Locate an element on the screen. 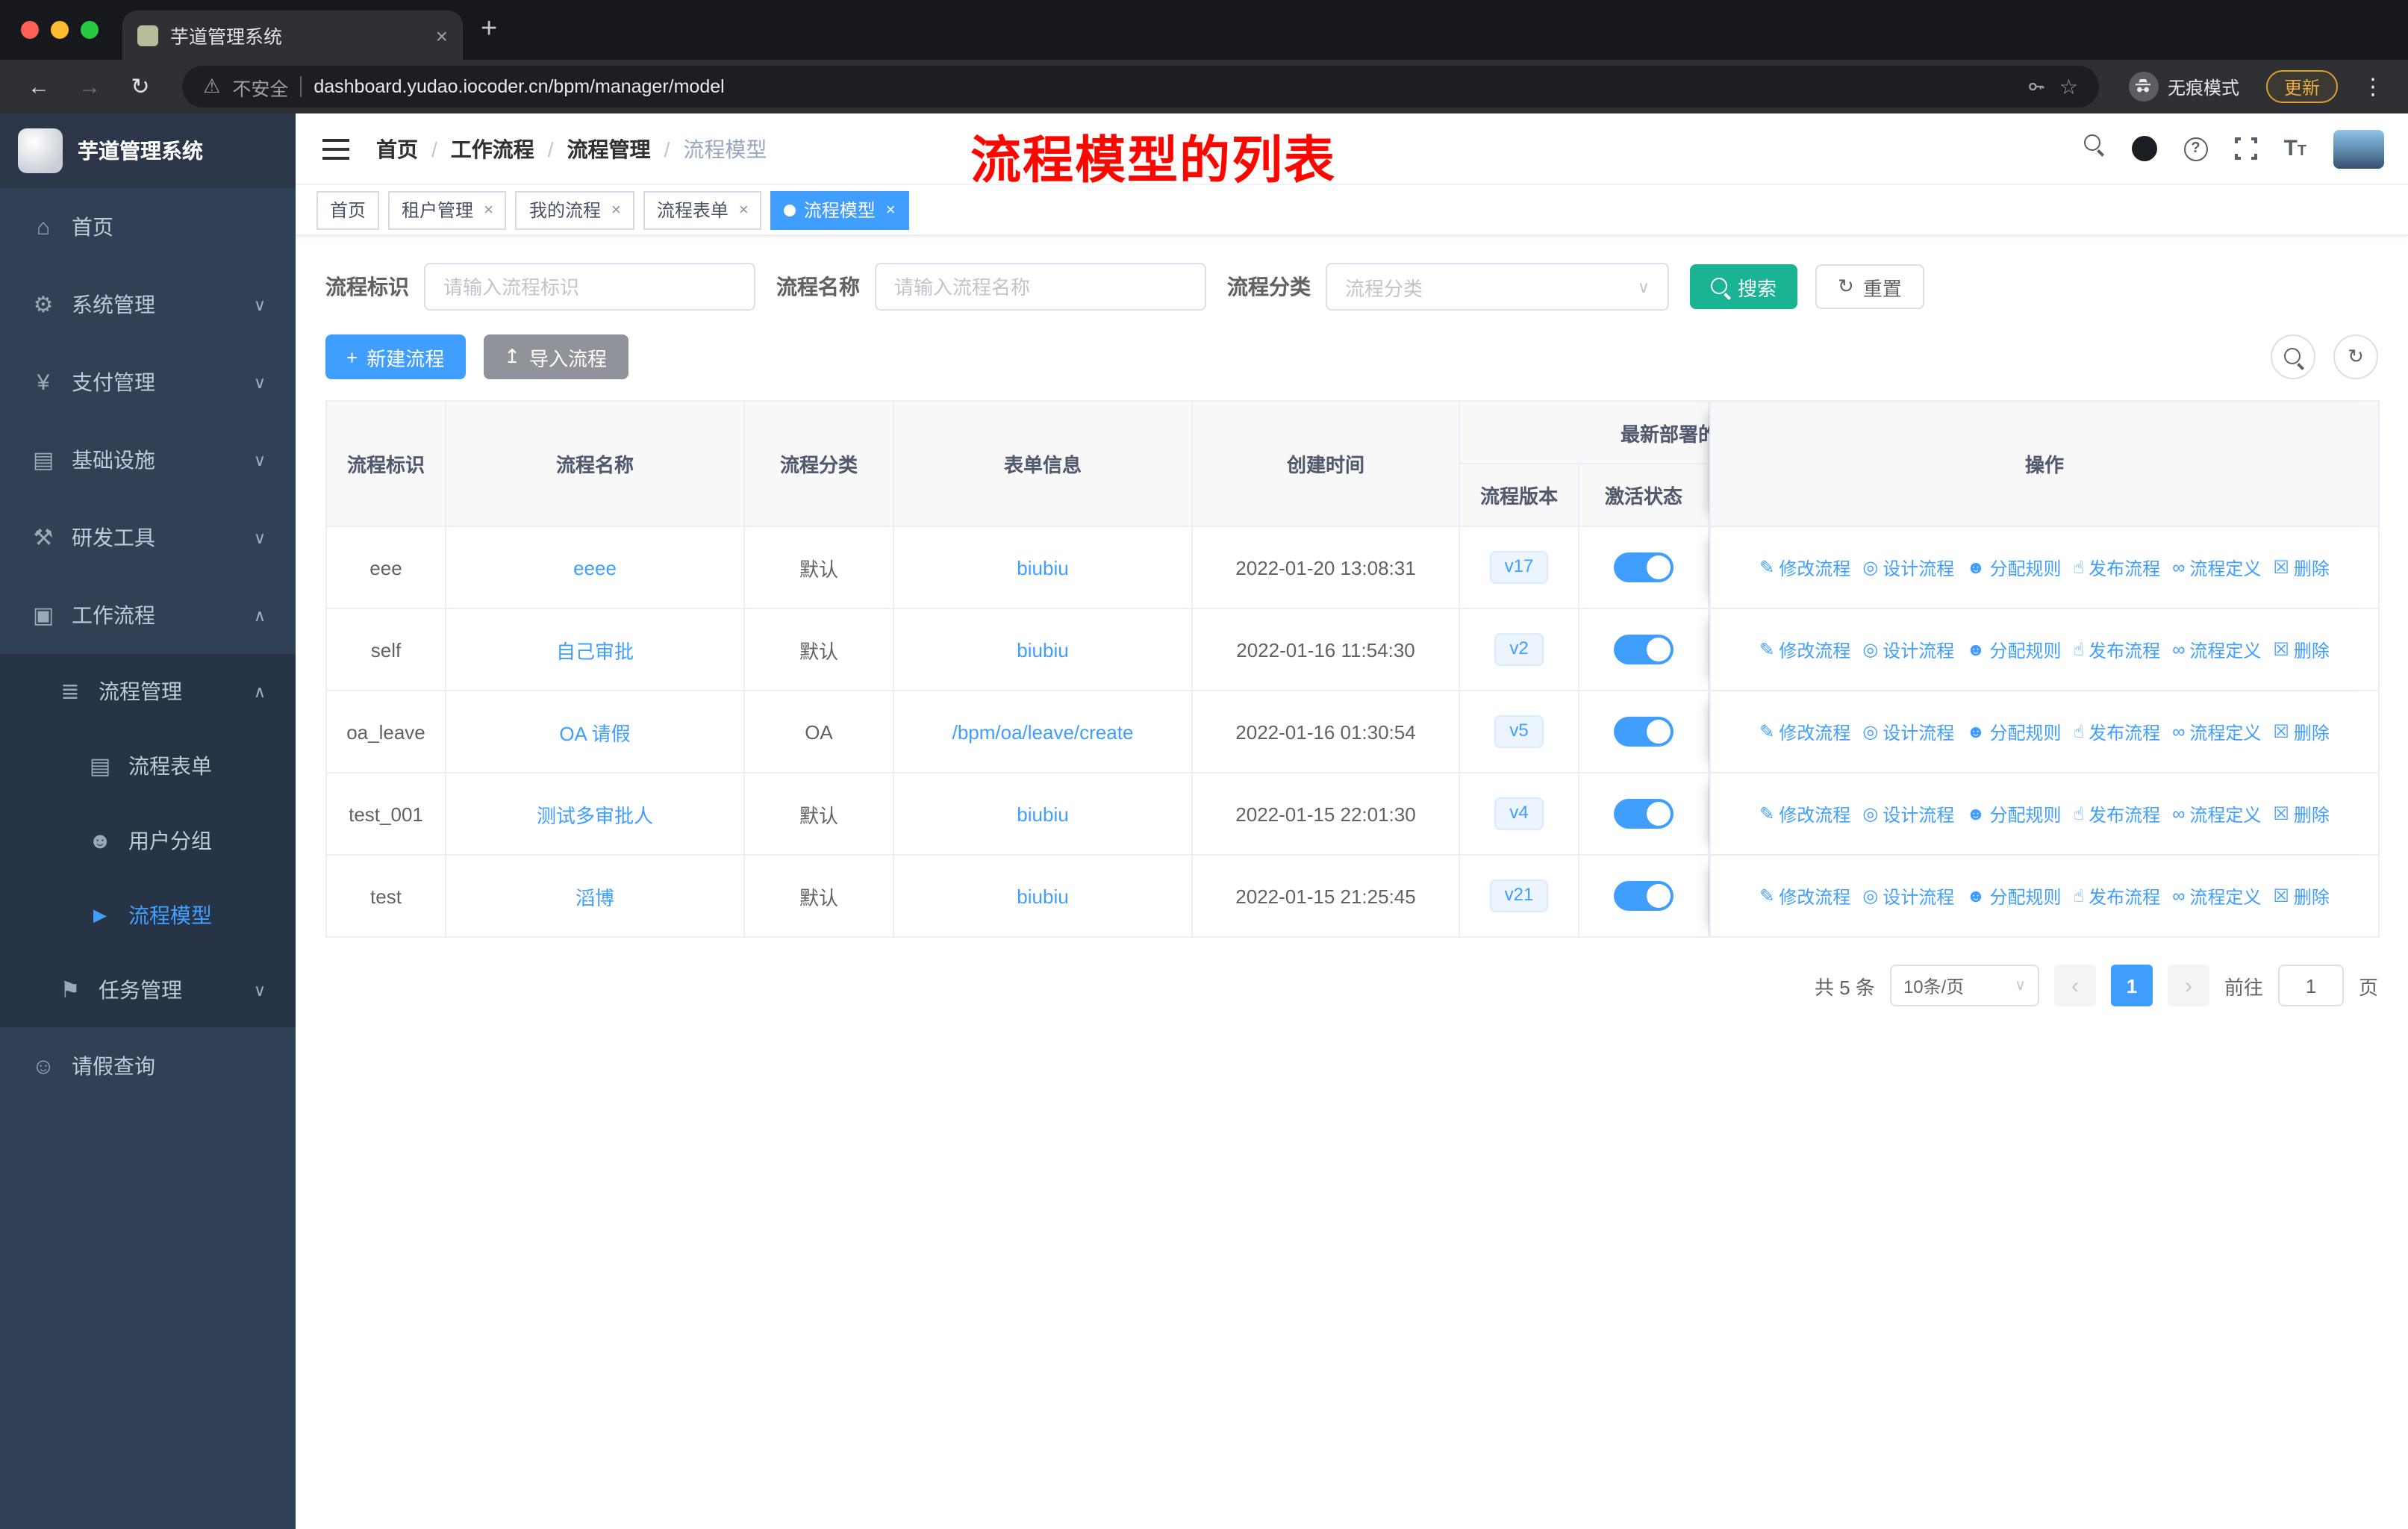 The height and width of the screenshot is (1529, 2408). sidebar-item-process-form: ▤ 流程表单 is located at coordinates (148, 766).